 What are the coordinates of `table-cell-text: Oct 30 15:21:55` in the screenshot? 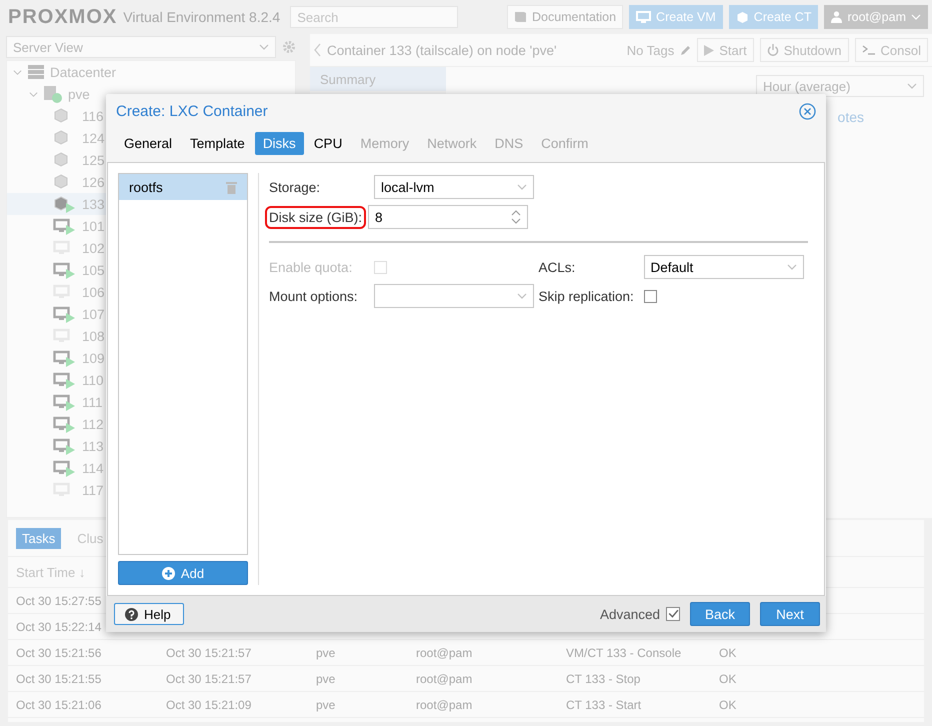 It's located at (59, 679).